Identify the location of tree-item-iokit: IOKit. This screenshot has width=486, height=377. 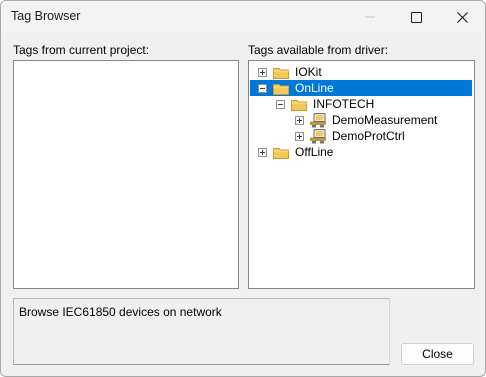
(365, 72).